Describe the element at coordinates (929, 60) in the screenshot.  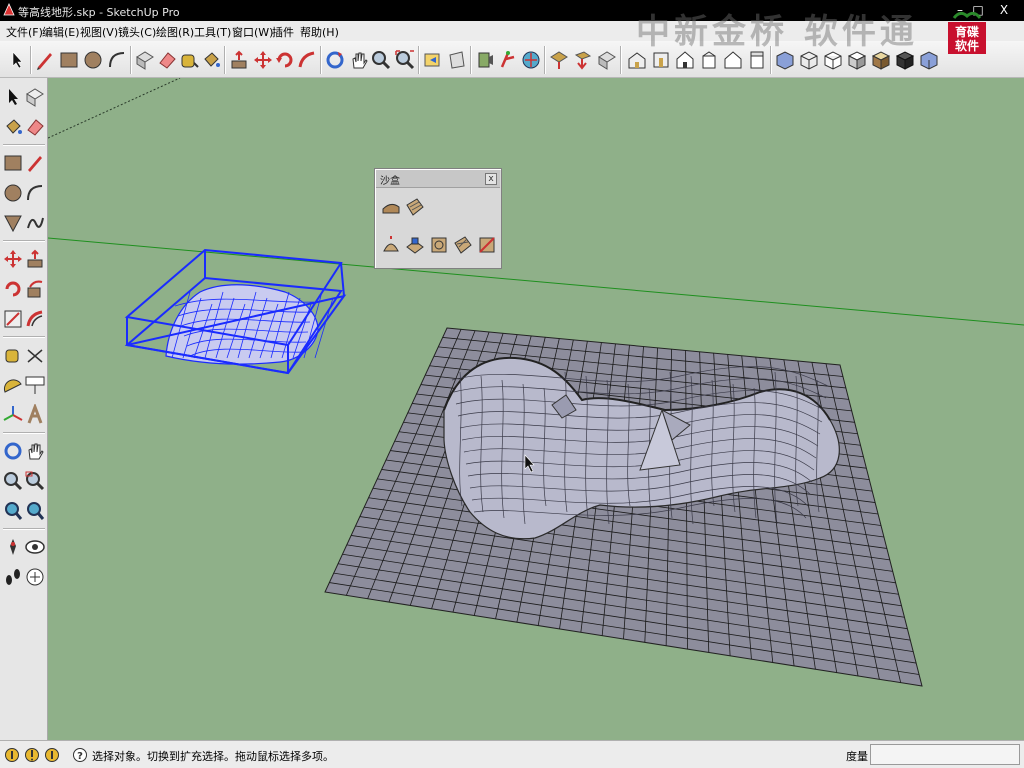
I see `back-edges-style-icon` at that location.